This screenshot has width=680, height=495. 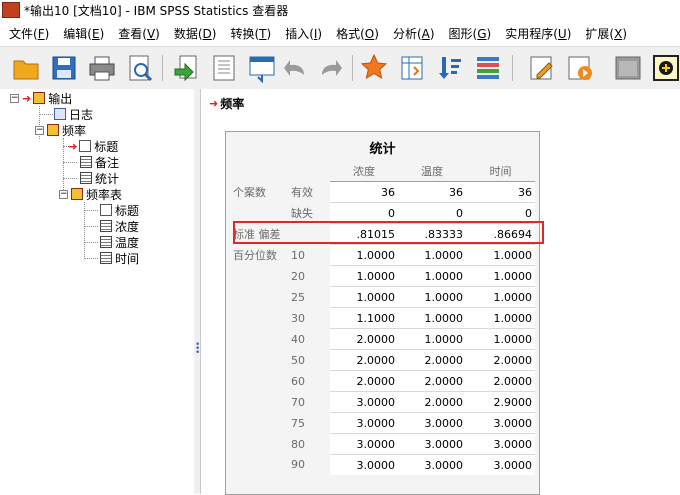 What do you see at coordinates (432, 171) in the screenshot?
I see `column-header: 温度` at bounding box center [432, 171].